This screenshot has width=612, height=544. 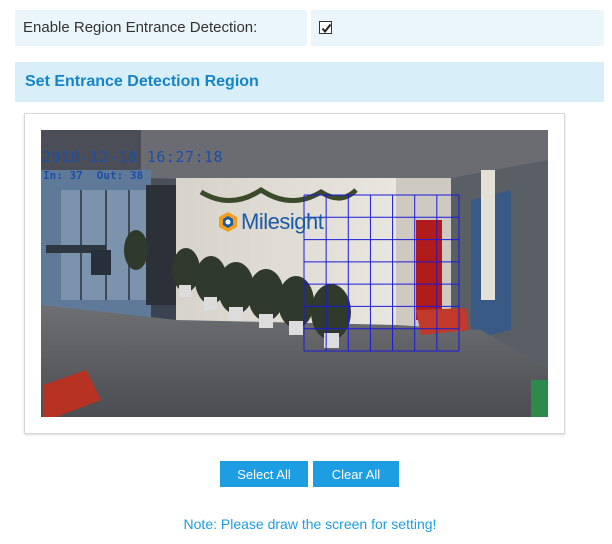 What do you see at coordinates (309, 28) in the screenshot?
I see `enable-detection-row: Enable Region Entrance Detection:` at bounding box center [309, 28].